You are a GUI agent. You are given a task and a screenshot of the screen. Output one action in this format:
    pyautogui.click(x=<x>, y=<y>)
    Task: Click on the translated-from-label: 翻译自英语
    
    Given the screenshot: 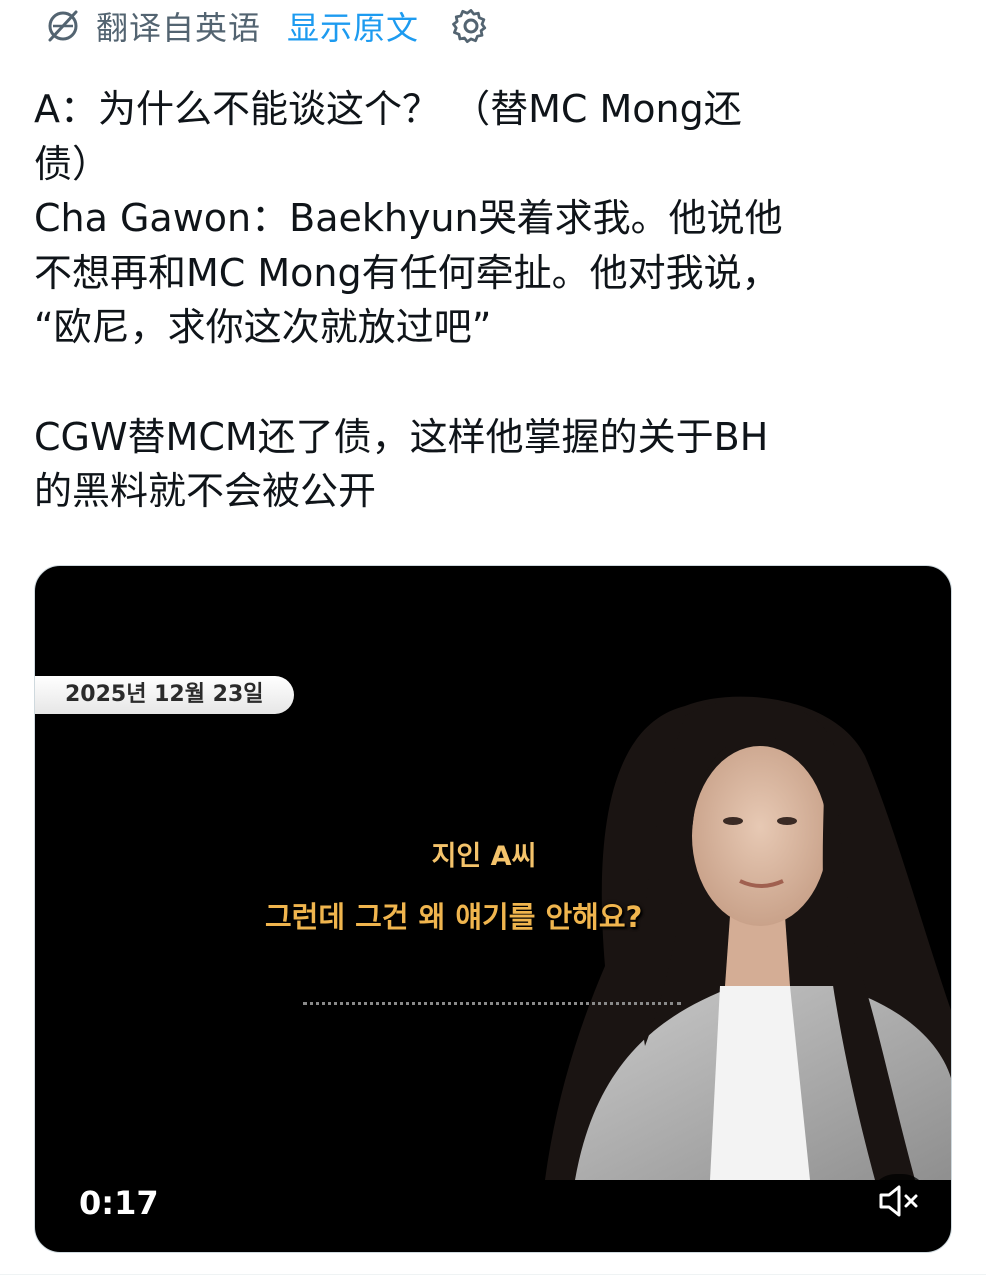 What is the action you would take?
    pyautogui.click(x=179, y=28)
    